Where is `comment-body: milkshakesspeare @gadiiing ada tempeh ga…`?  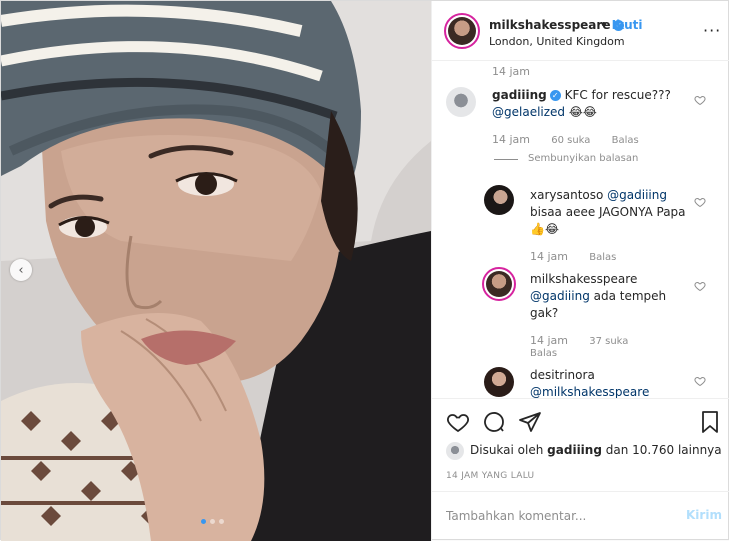 comment-body: milkshakesspeare @gadiiing ada tempeh ga… is located at coordinates (610, 296).